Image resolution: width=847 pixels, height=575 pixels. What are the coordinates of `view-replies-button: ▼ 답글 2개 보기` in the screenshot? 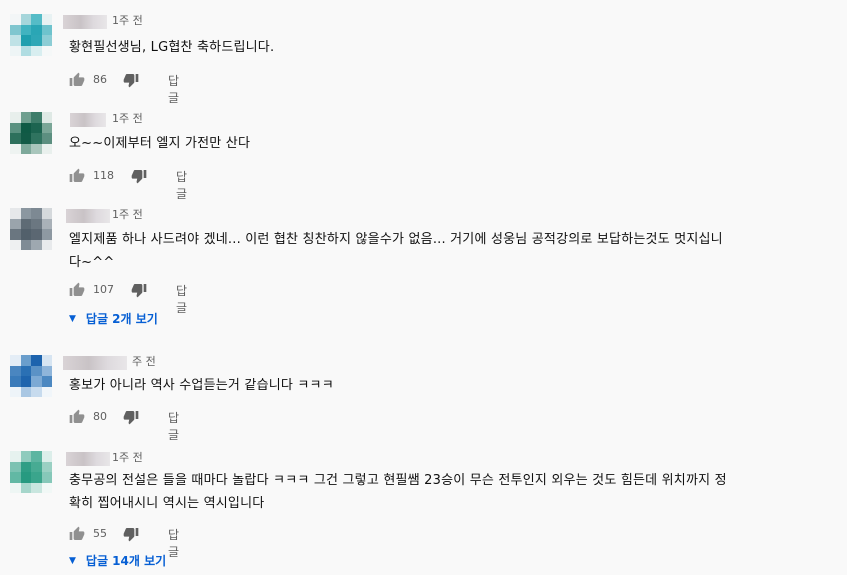 It's located at (113, 318).